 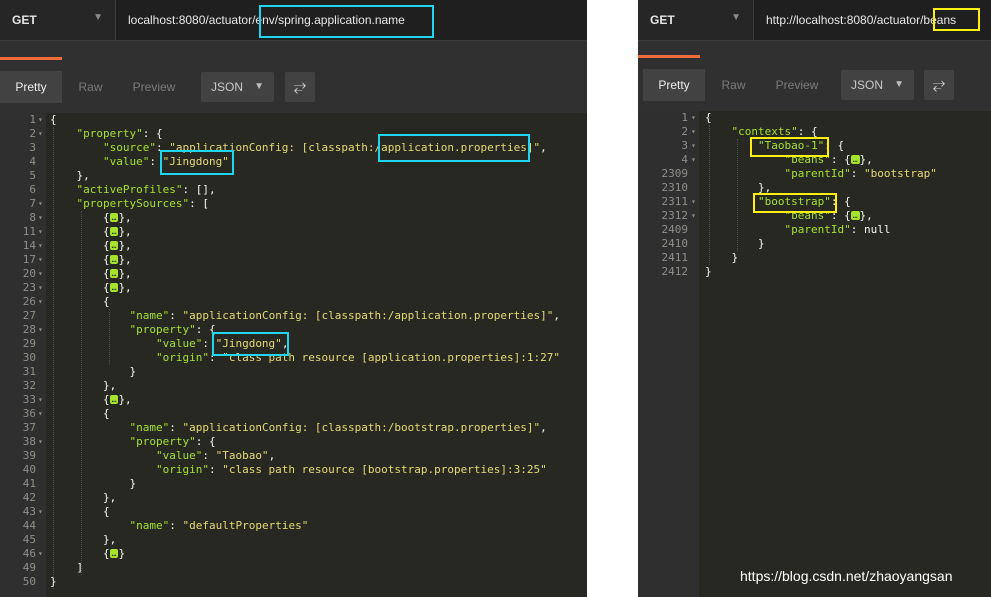 I want to click on code-line: 2412}, so click(x=814, y=272).